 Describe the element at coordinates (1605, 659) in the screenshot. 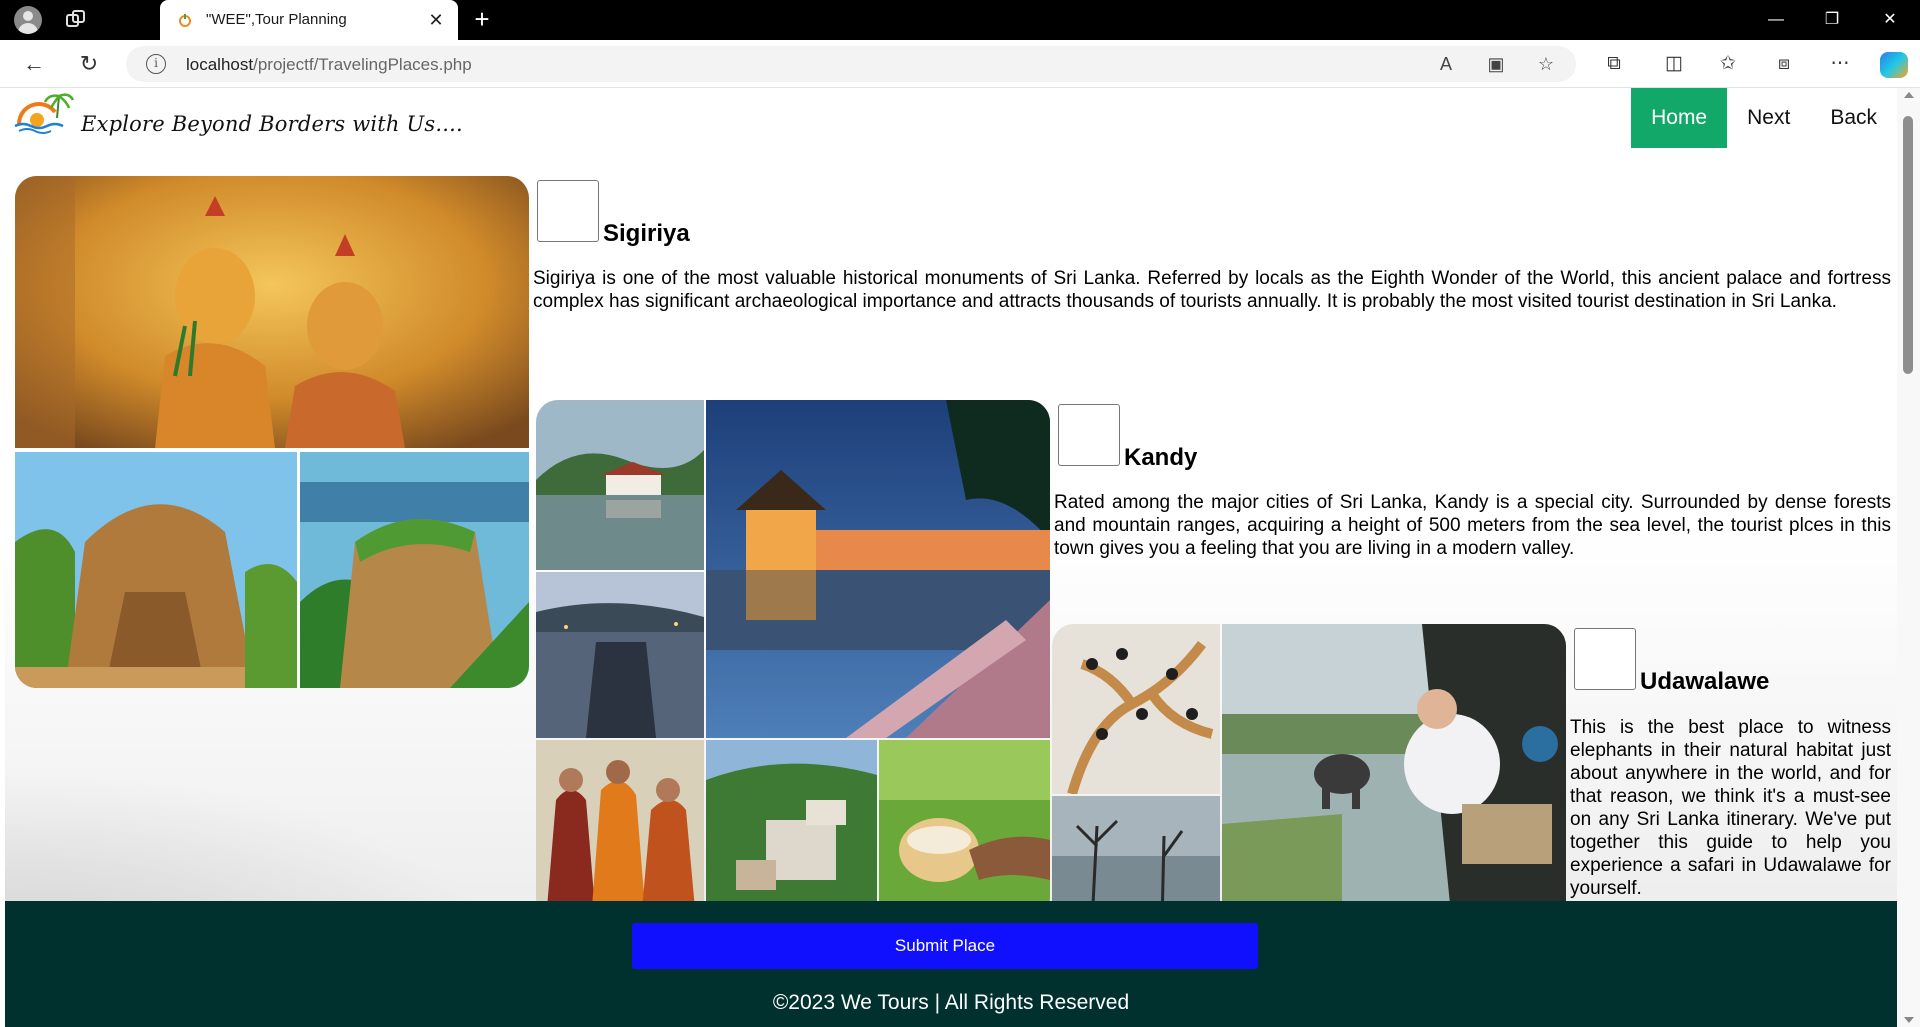

I see `udawalawe-checkbox` at that location.